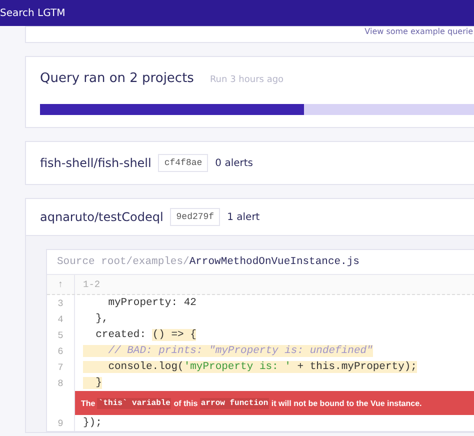 The height and width of the screenshot is (436, 474). What do you see at coordinates (183, 163) in the screenshot?
I see `commit-hash: cf4f8ae` at bounding box center [183, 163].